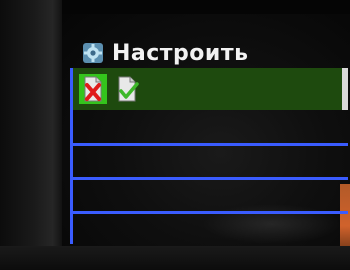  I want to click on accept-option, so click(128, 89).